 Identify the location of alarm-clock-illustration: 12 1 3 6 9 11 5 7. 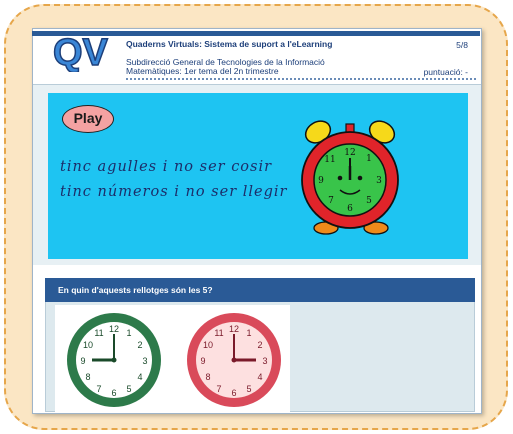
(350, 177).